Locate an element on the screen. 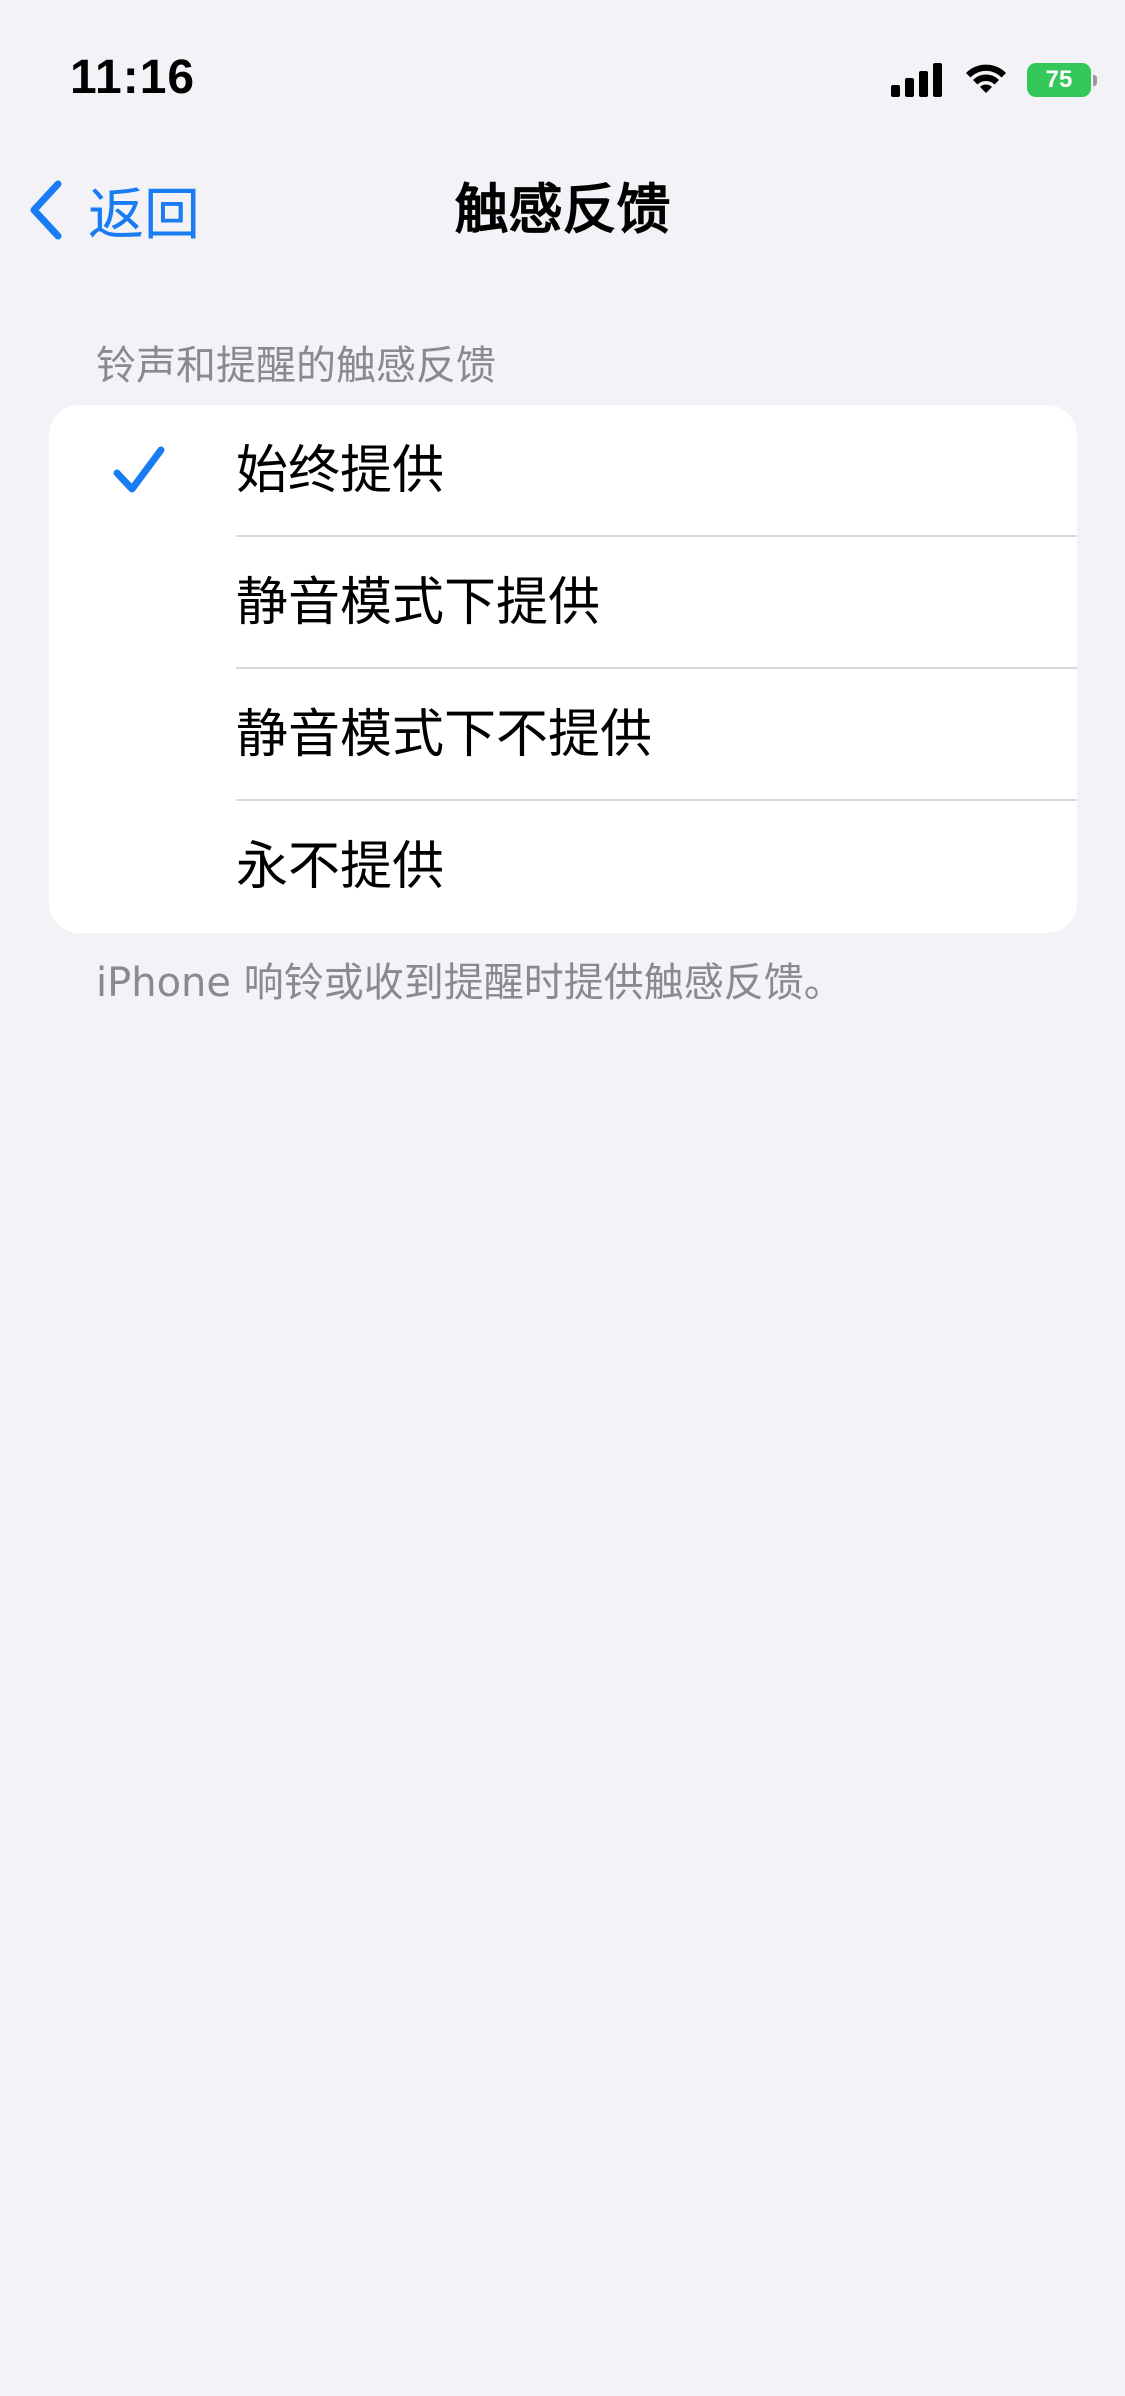  status-indicators: 75 is located at coordinates (994, 80).